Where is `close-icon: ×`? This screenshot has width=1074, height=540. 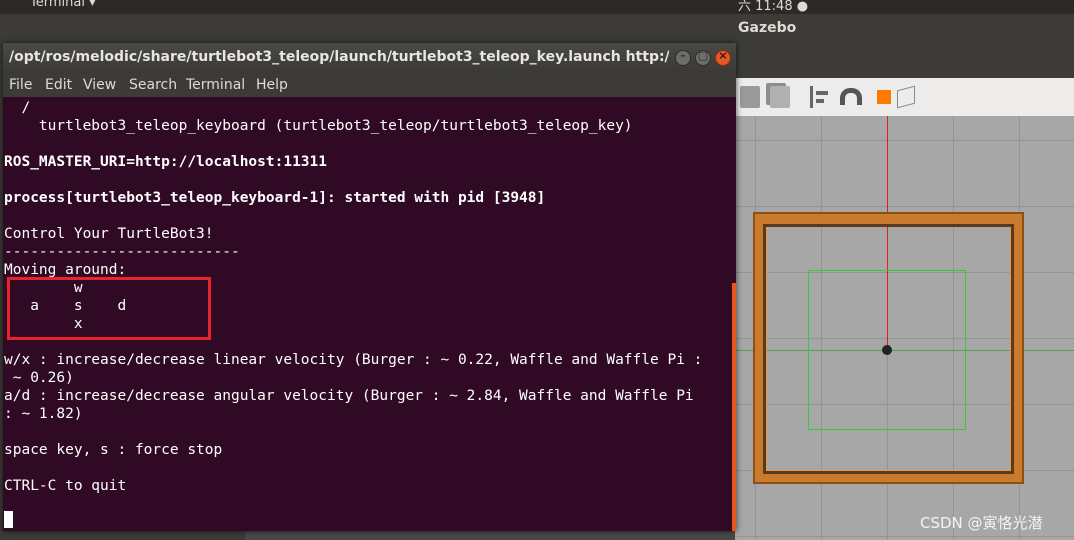 close-icon: × is located at coordinates (723, 55).